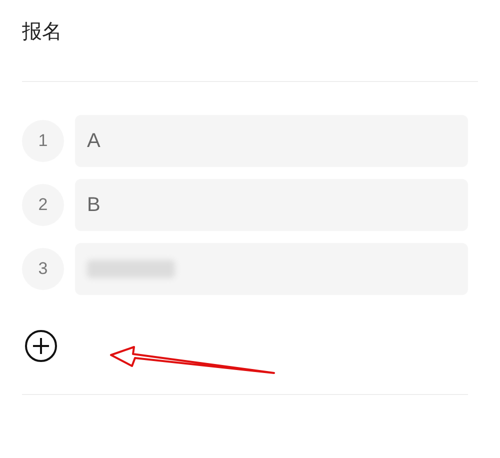 The height and width of the screenshot is (458, 500). What do you see at coordinates (42, 31) in the screenshot?
I see `form-title: 报名` at bounding box center [42, 31].